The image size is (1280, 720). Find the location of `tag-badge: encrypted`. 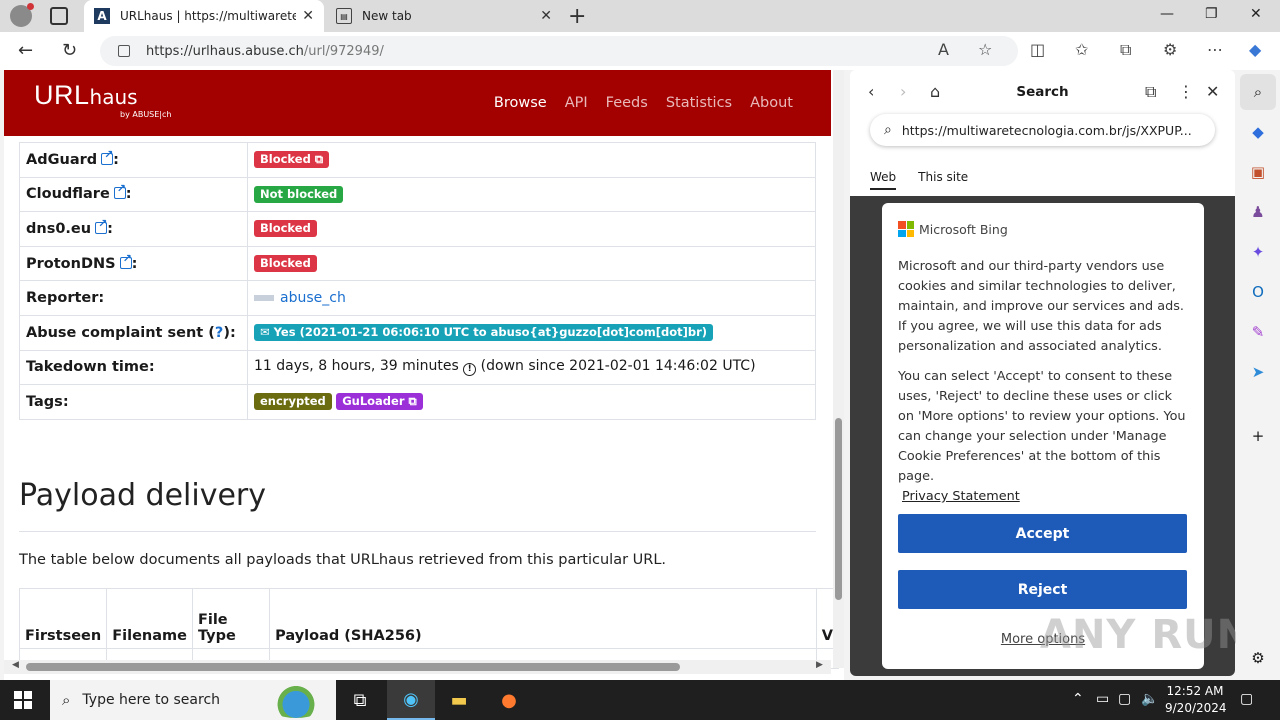

tag-badge: encrypted is located at coordinates (293, 402).